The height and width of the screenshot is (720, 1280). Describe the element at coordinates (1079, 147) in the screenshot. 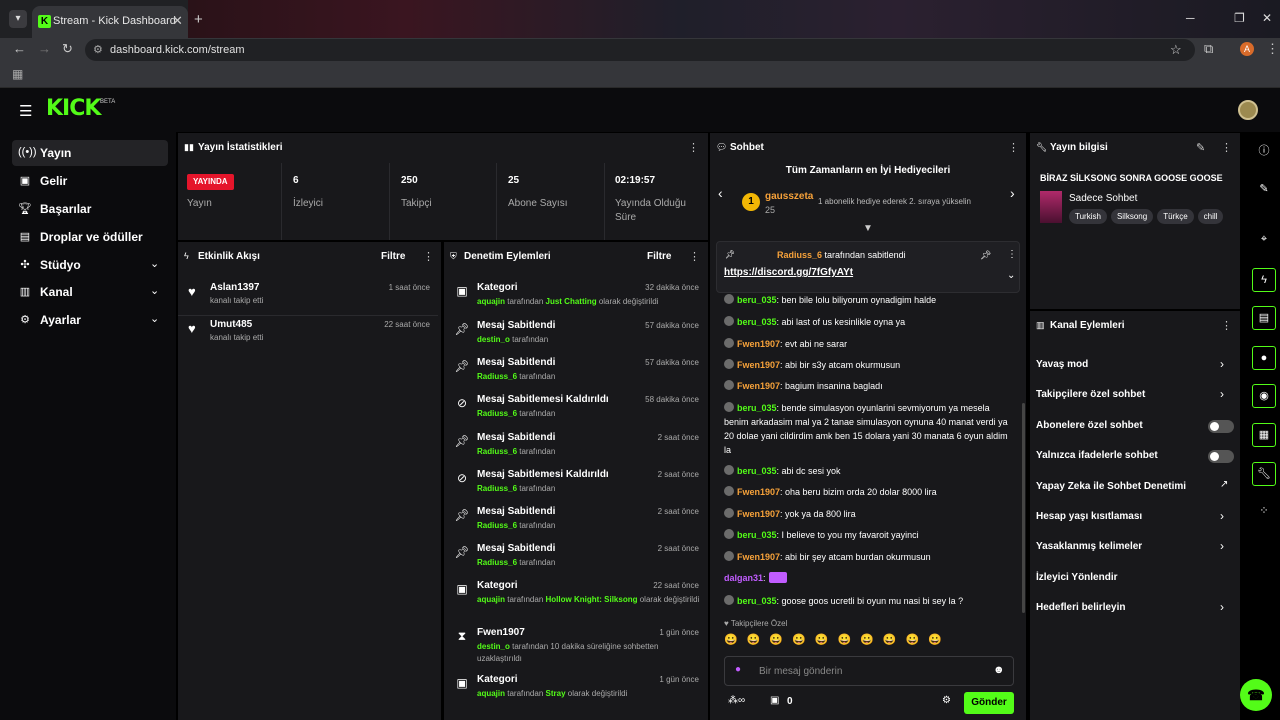

I see `panel-title: Yayın bilgisi` at that location.